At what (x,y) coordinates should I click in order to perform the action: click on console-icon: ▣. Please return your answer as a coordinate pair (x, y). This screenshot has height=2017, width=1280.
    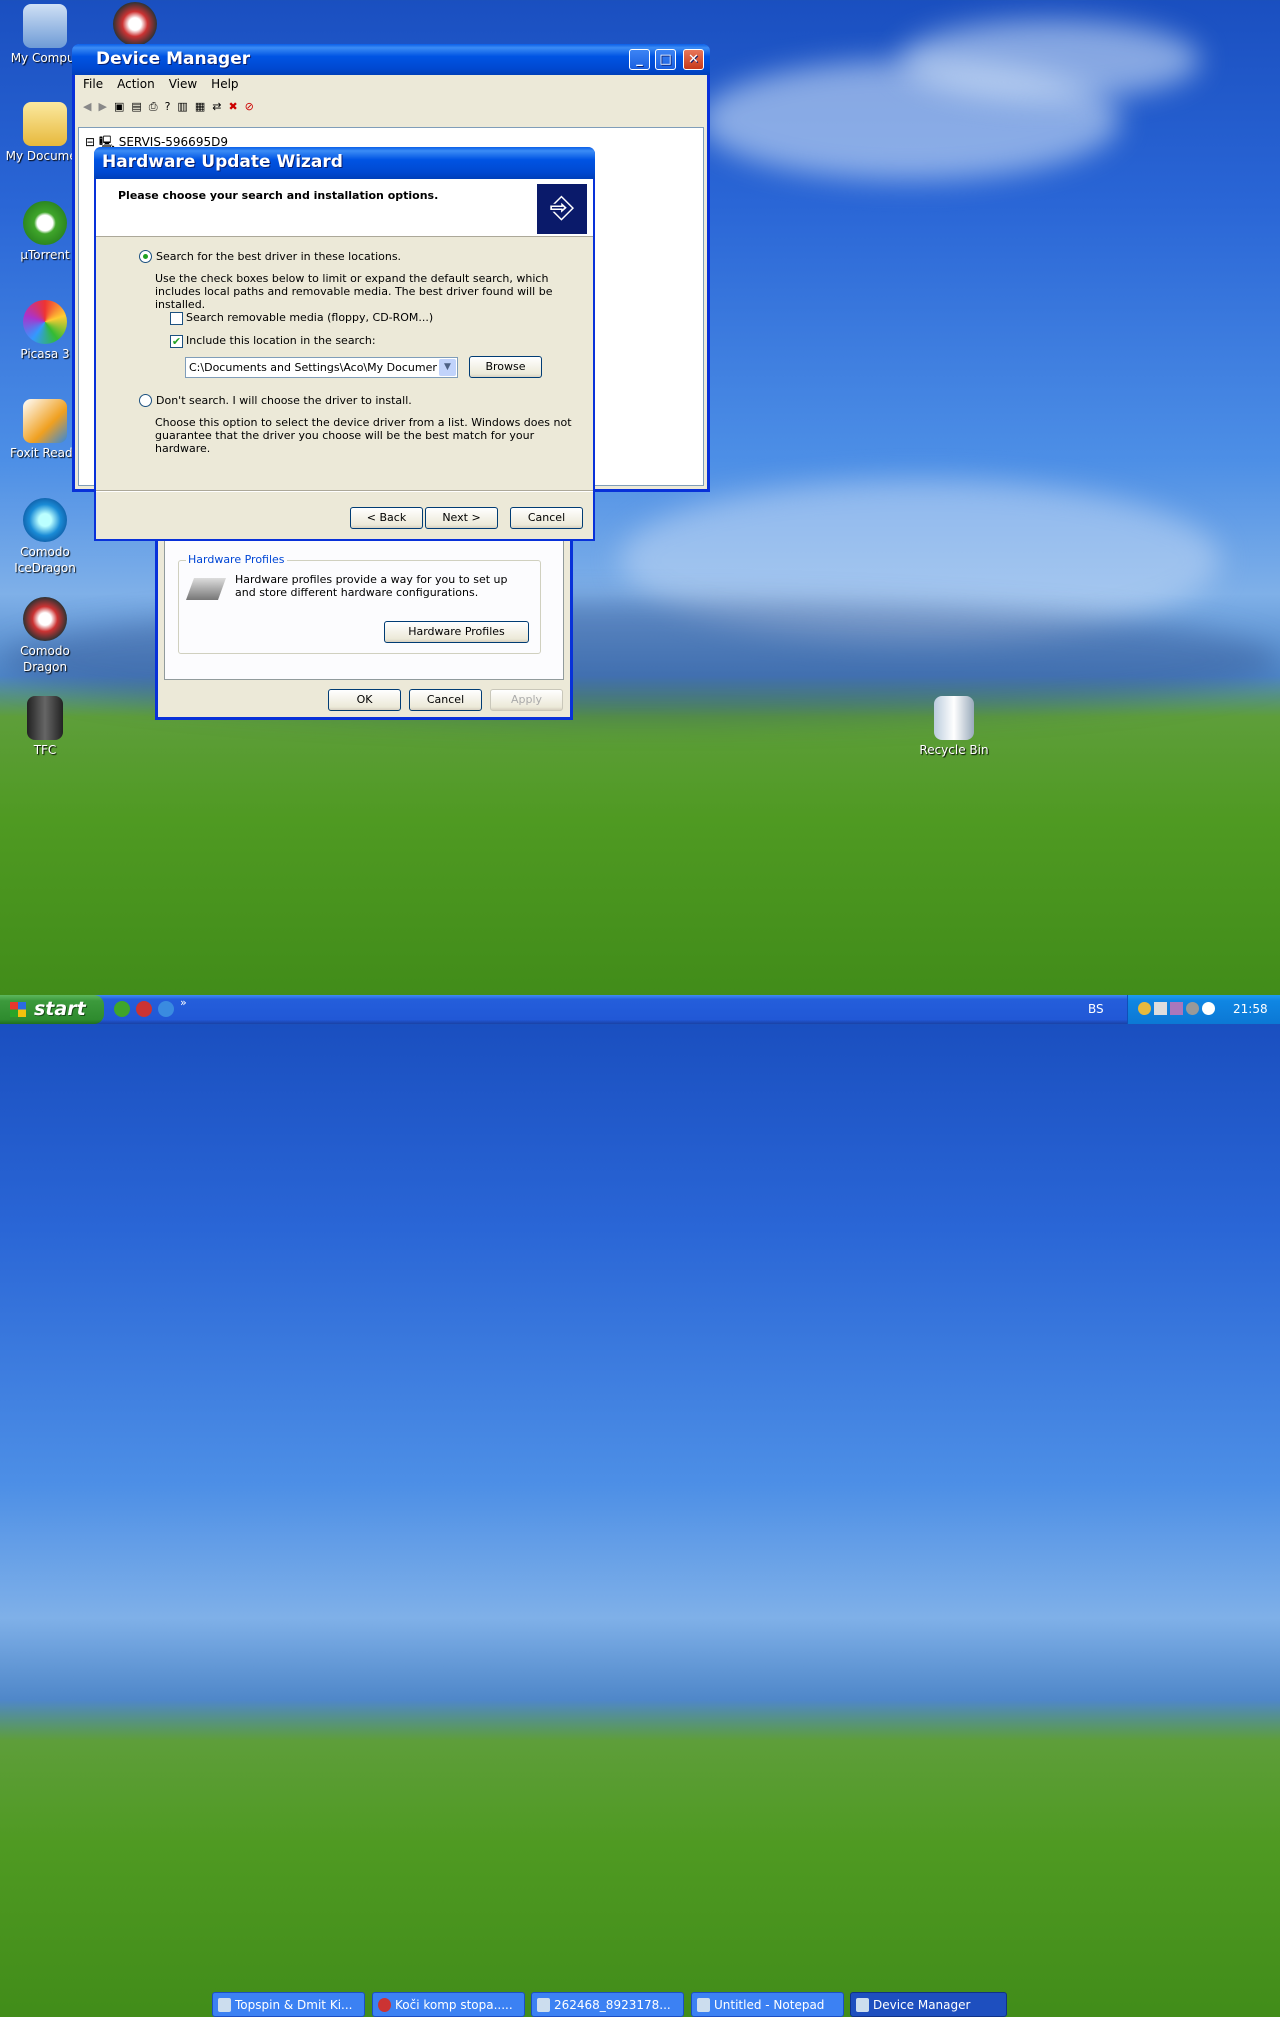
    Looking at the image, I should click on (119, 107).